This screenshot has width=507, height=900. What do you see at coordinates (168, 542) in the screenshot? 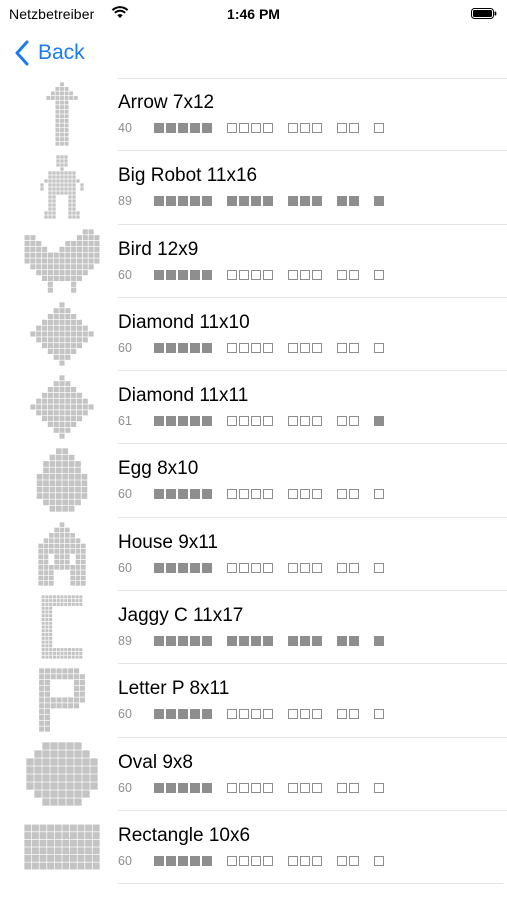
I see `puzzle-title: House 9x11` at bounding box center [168, 542].